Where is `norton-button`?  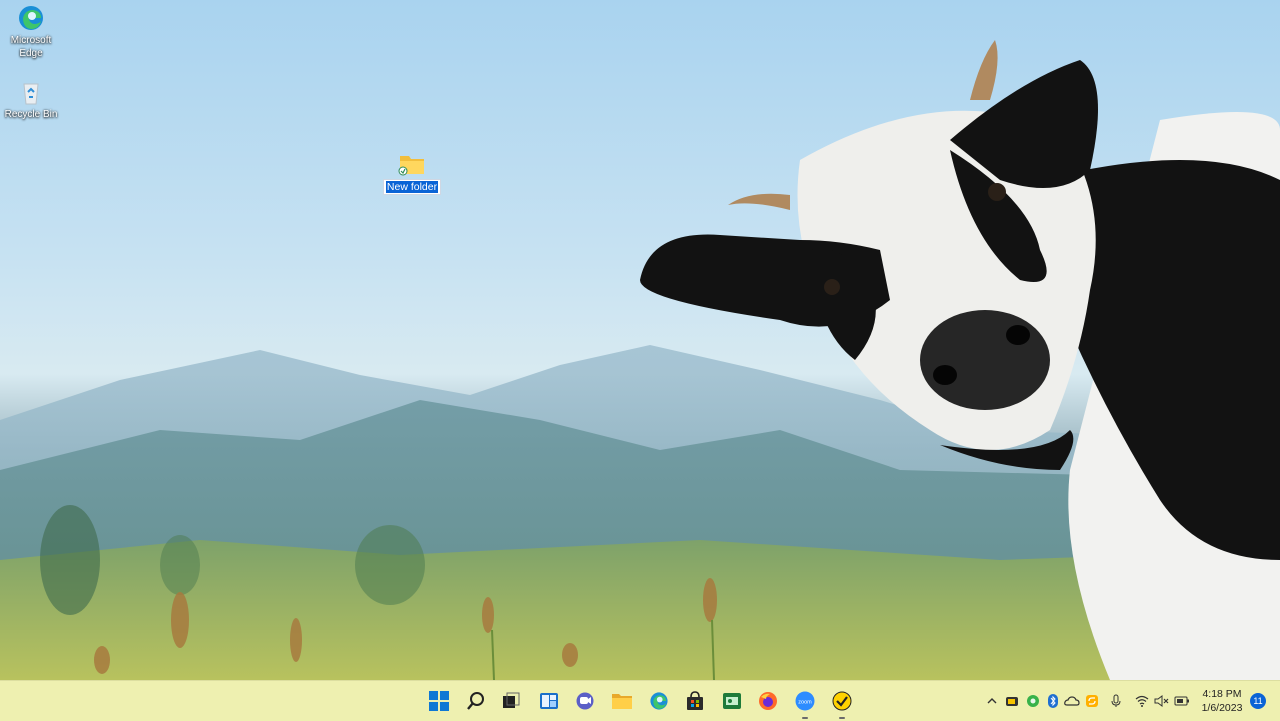
norton-button is located at coordinates (842, 704).